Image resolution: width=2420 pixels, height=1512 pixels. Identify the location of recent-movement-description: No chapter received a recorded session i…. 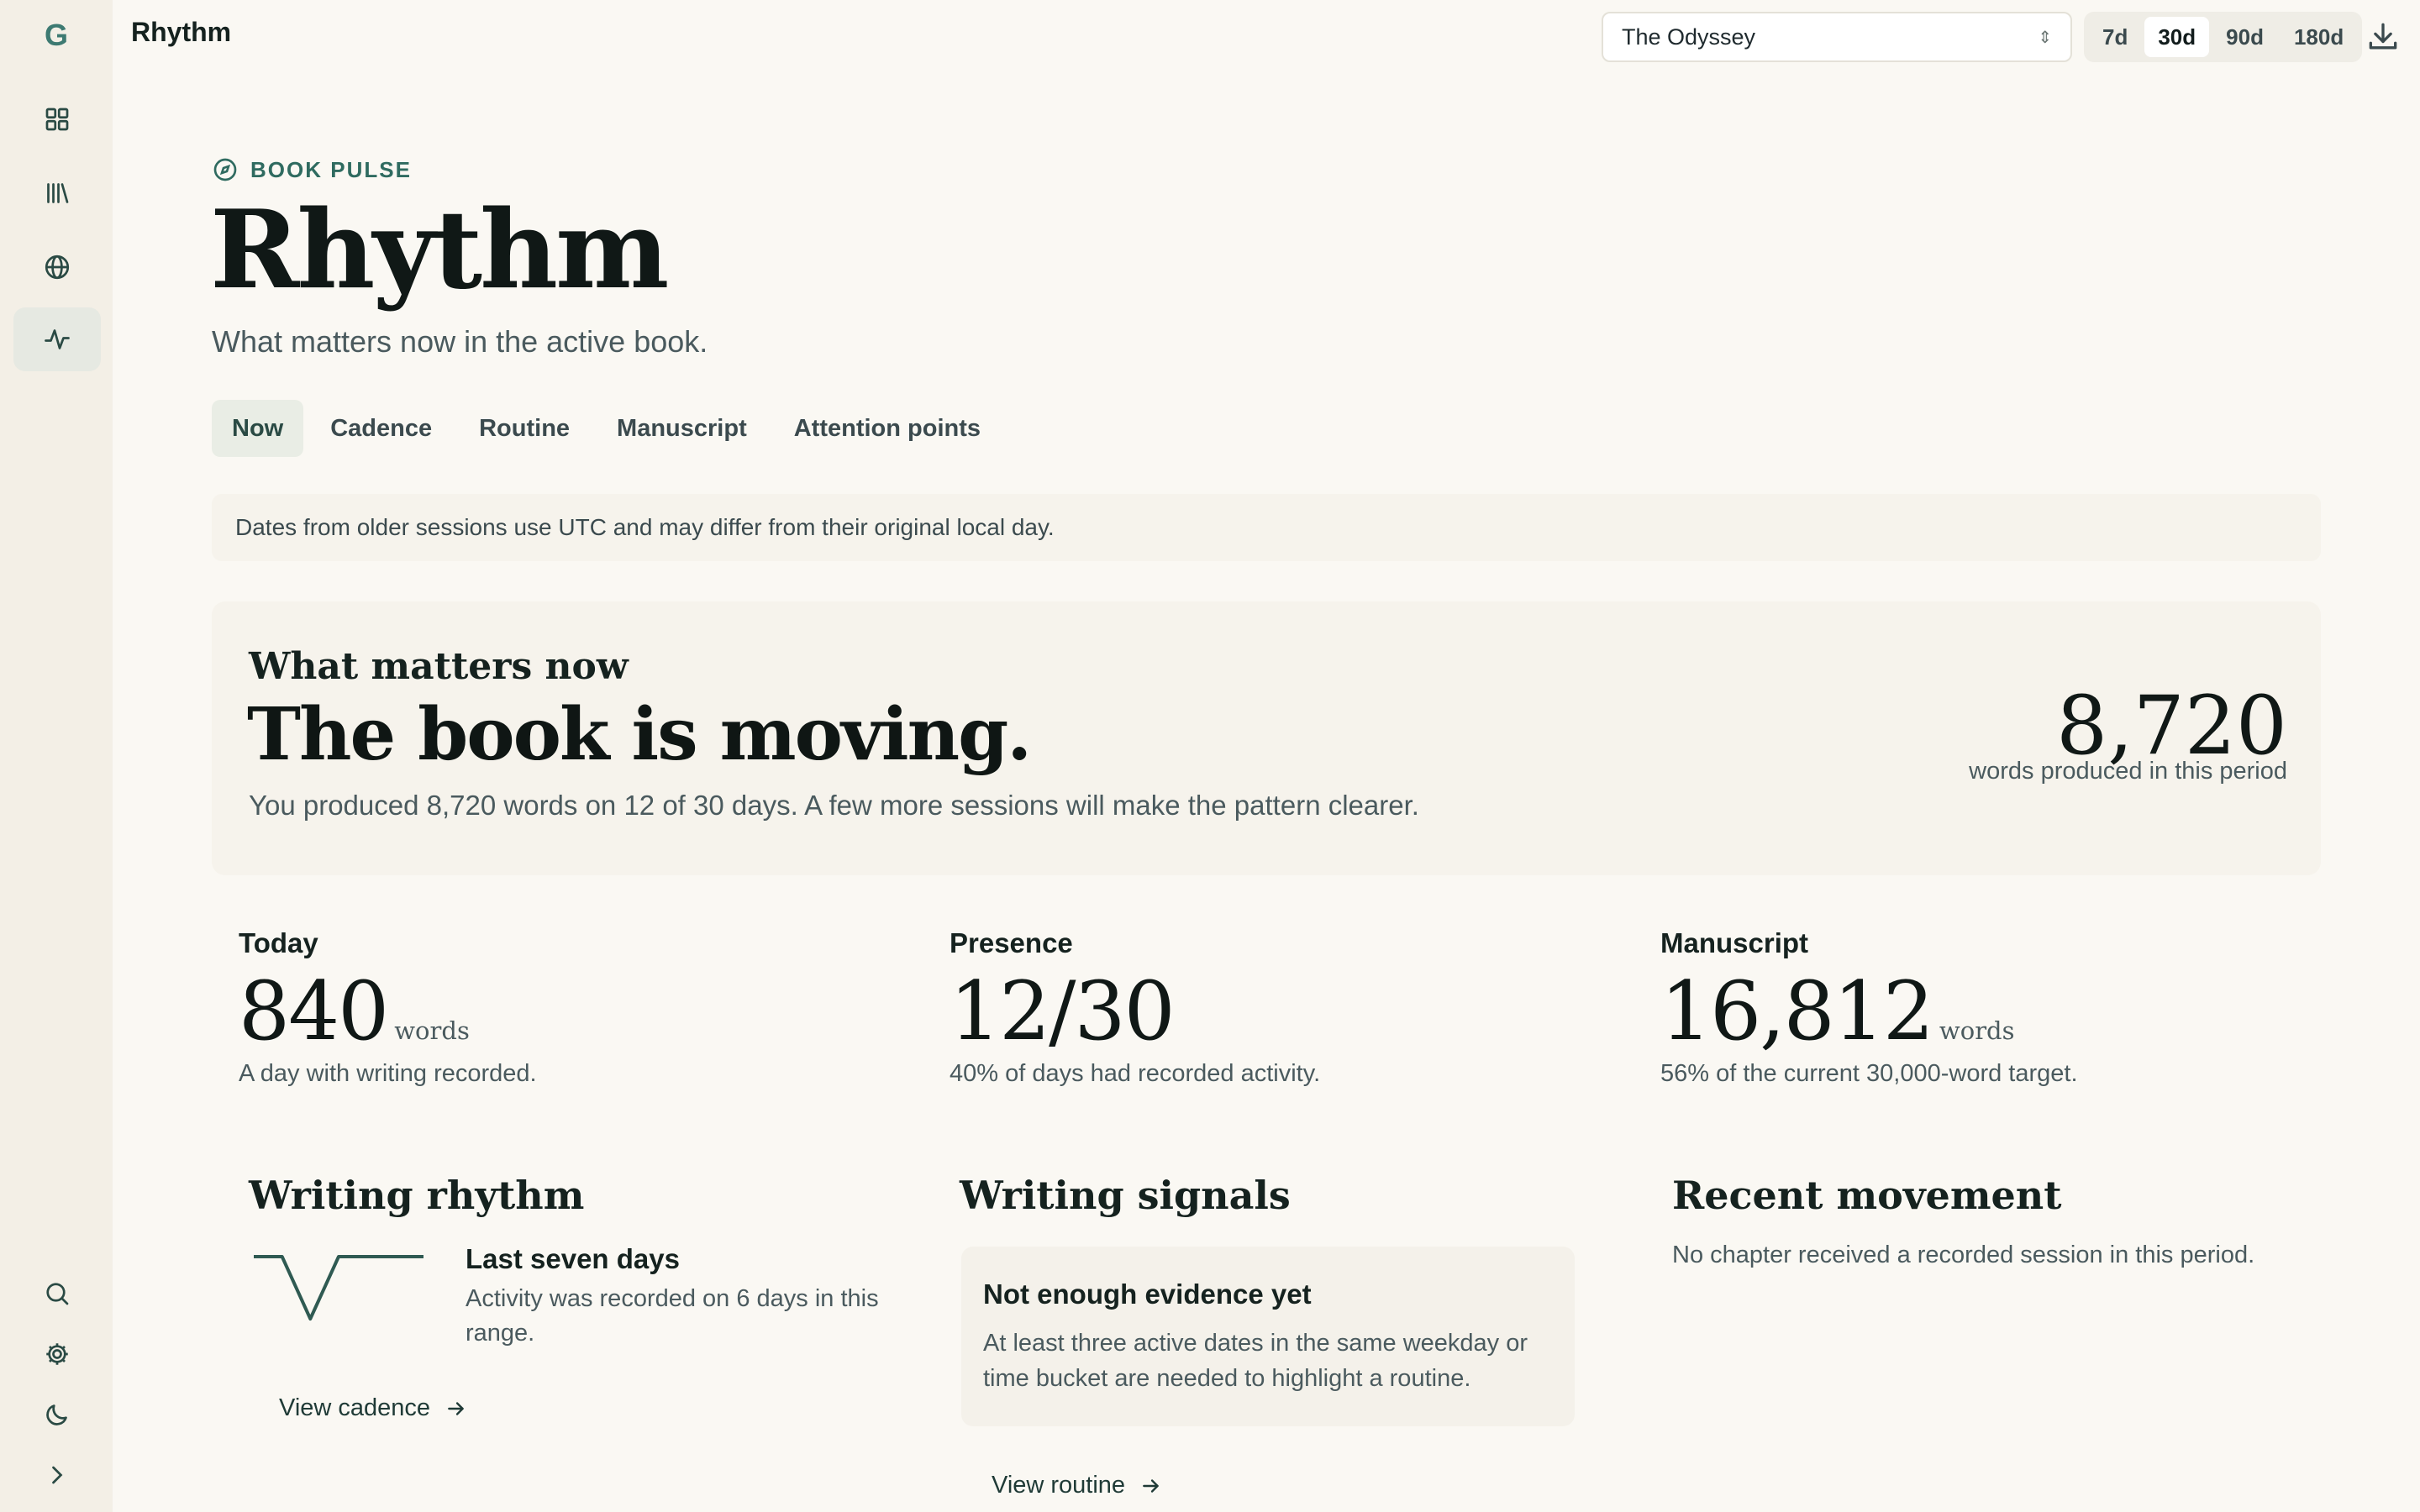
(1964, 1255).